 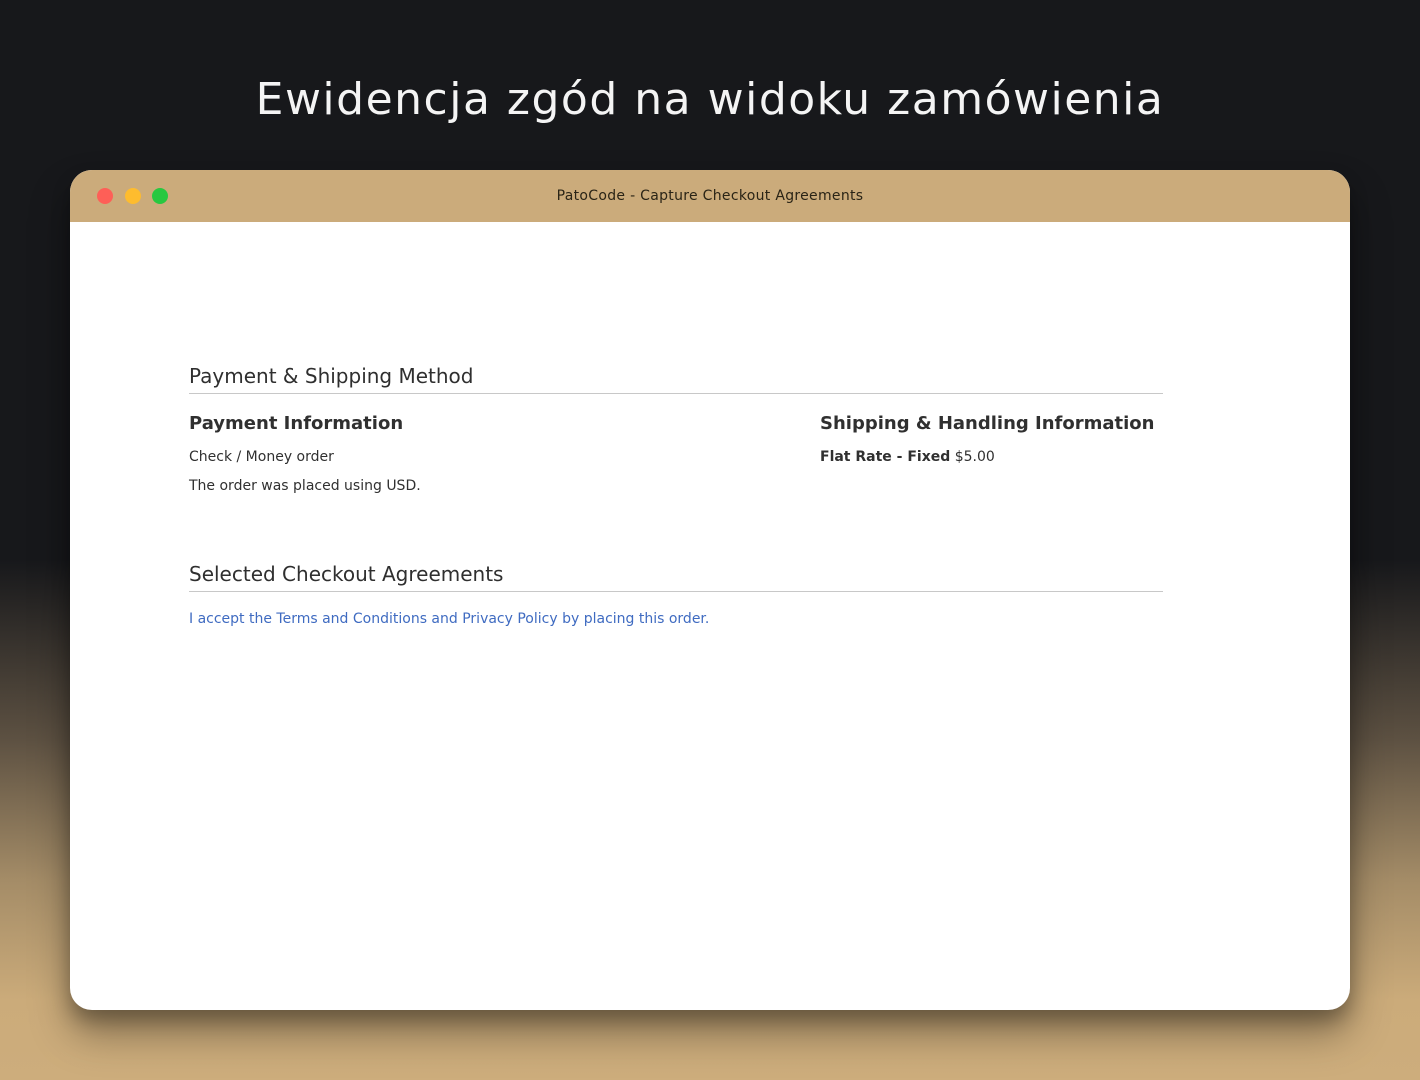 What do you see at coordinates (676, 576) in the screenshot?
I see `checkout-agreements-section-title: Selected Checkout Agreements` at bounding box center [676, 576].